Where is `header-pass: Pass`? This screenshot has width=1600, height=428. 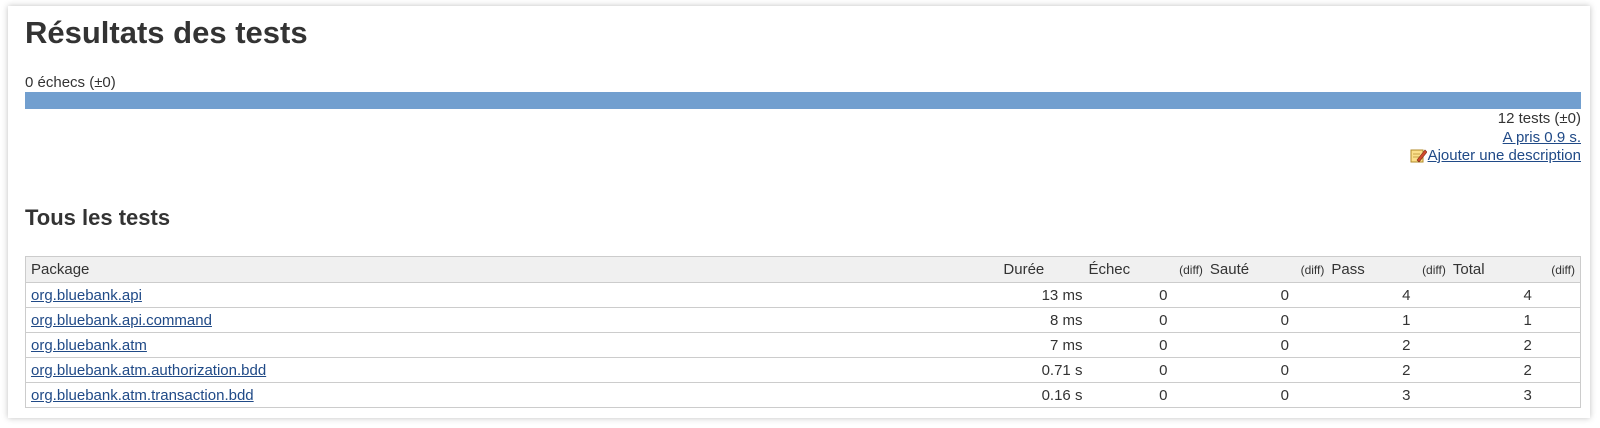
header-pass: Pass is located at coordinates (1372, 269).